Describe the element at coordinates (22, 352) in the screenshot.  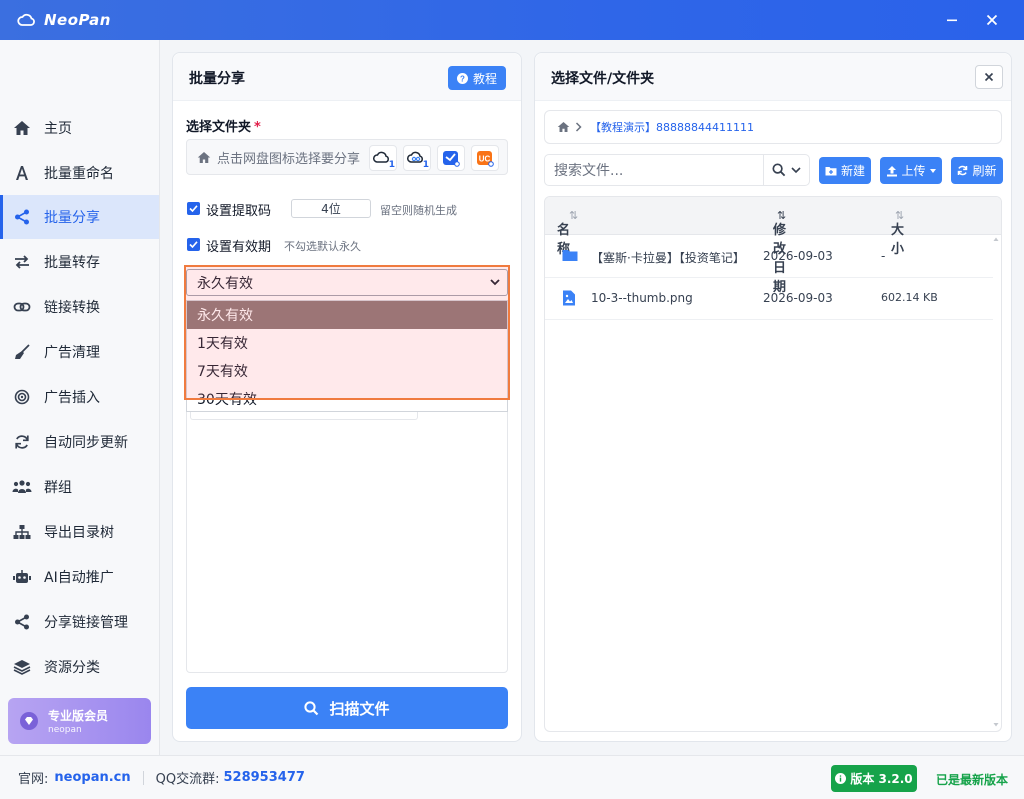
I see `broom-icon` at that location.